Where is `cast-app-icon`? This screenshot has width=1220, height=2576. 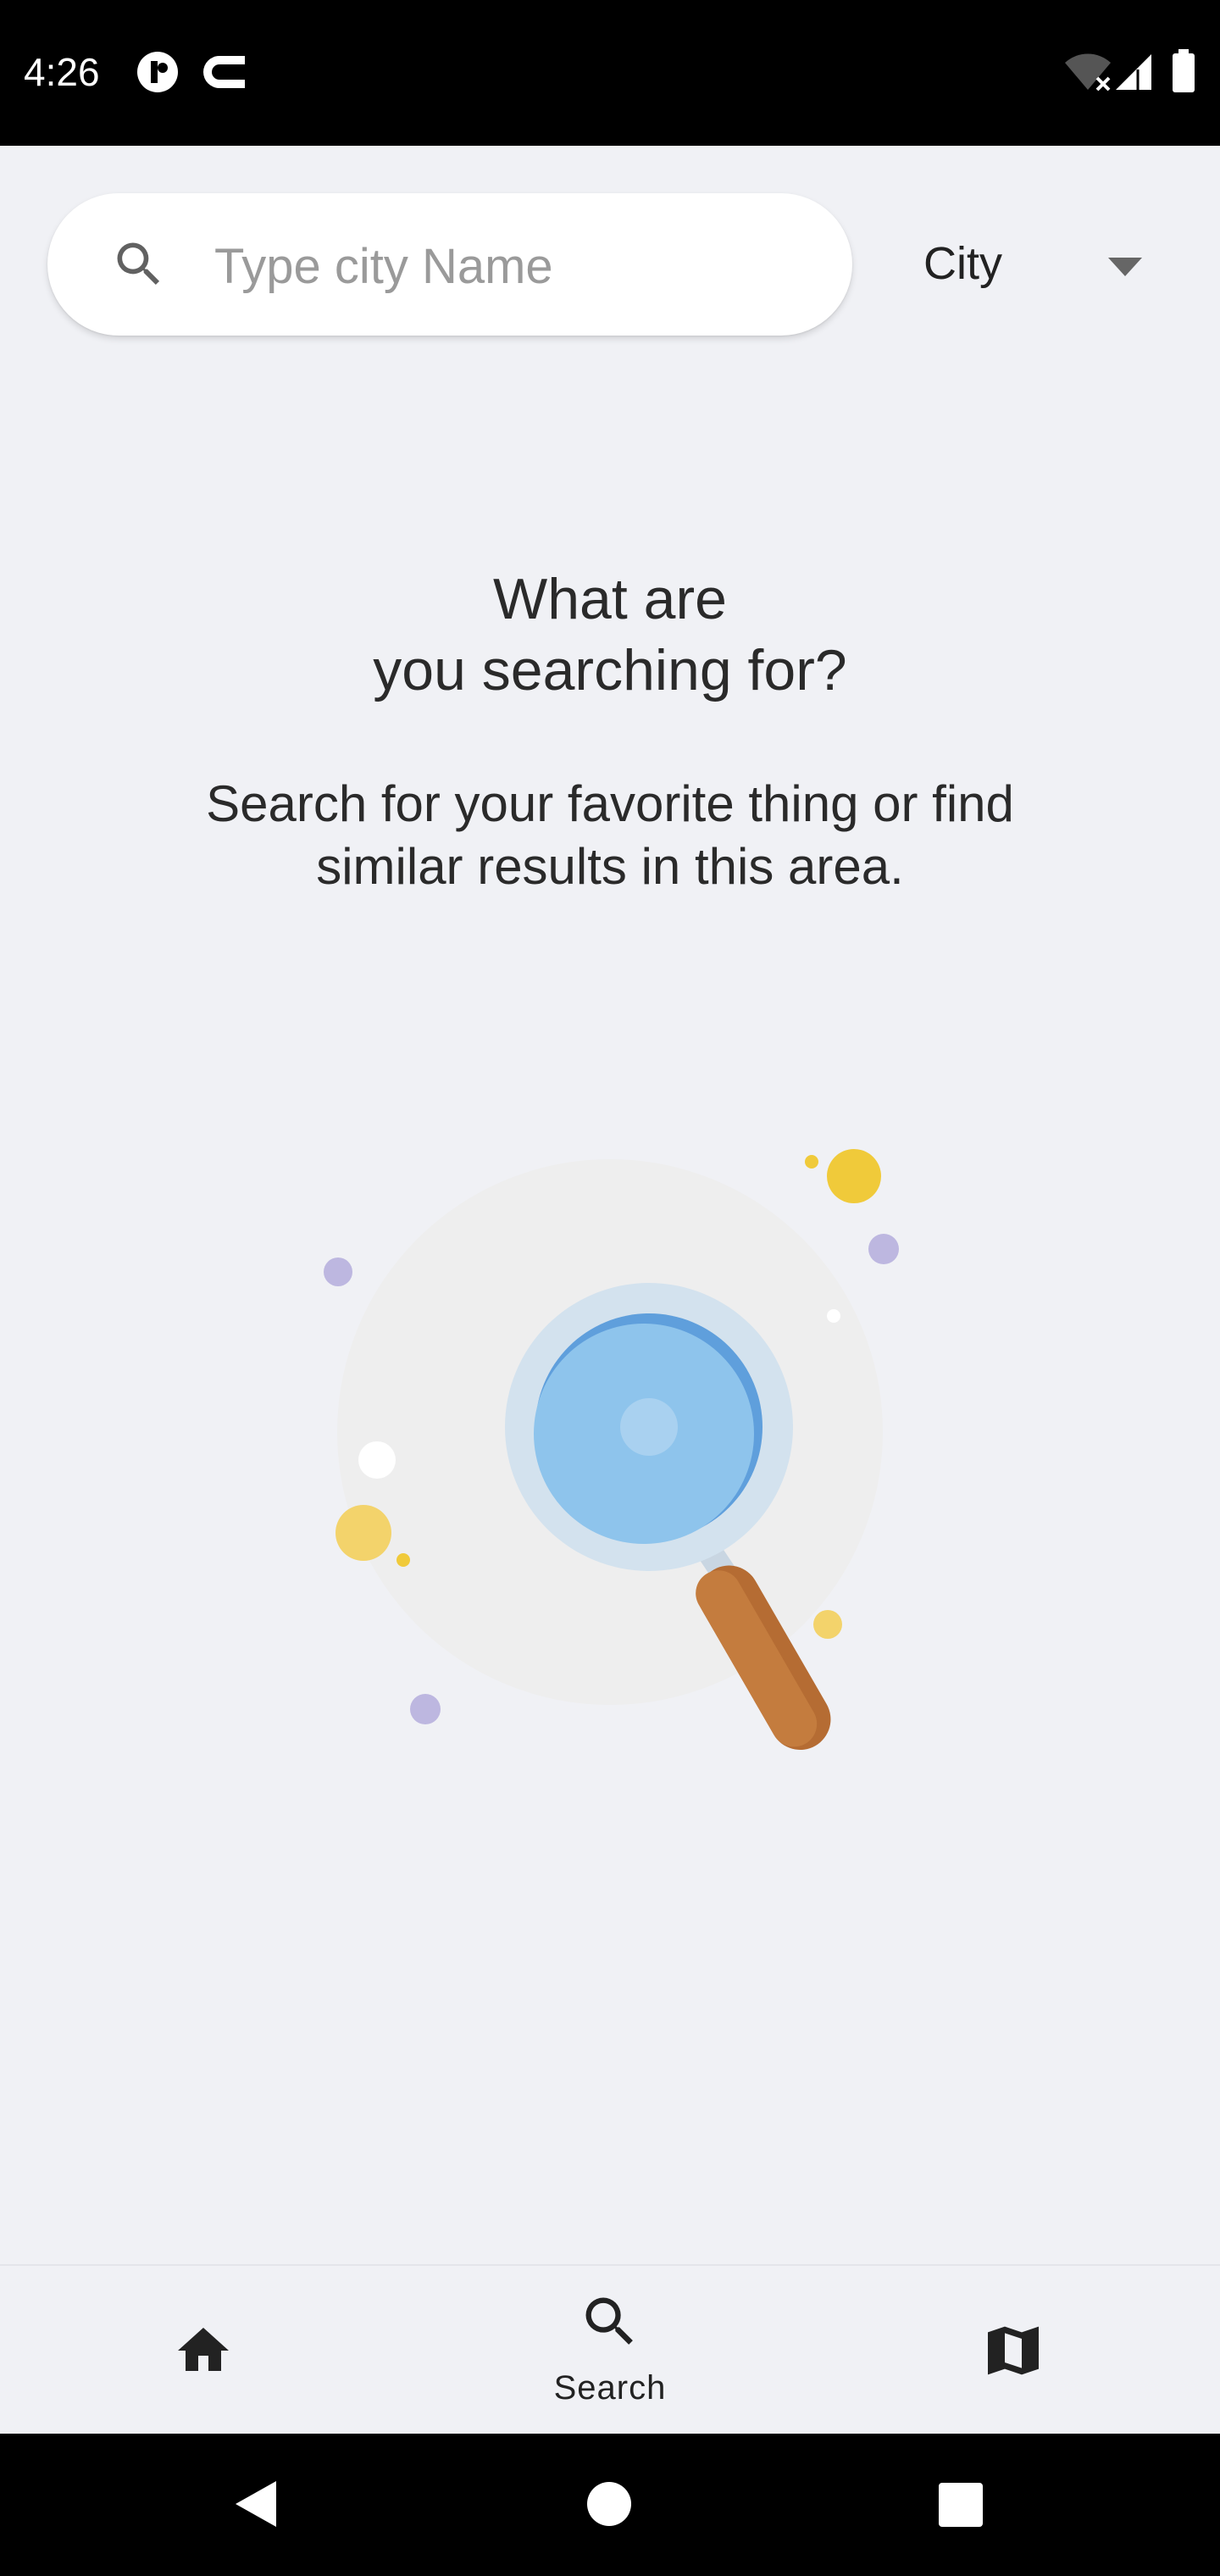
cast-app-icon is located at coordinates (225, 74).